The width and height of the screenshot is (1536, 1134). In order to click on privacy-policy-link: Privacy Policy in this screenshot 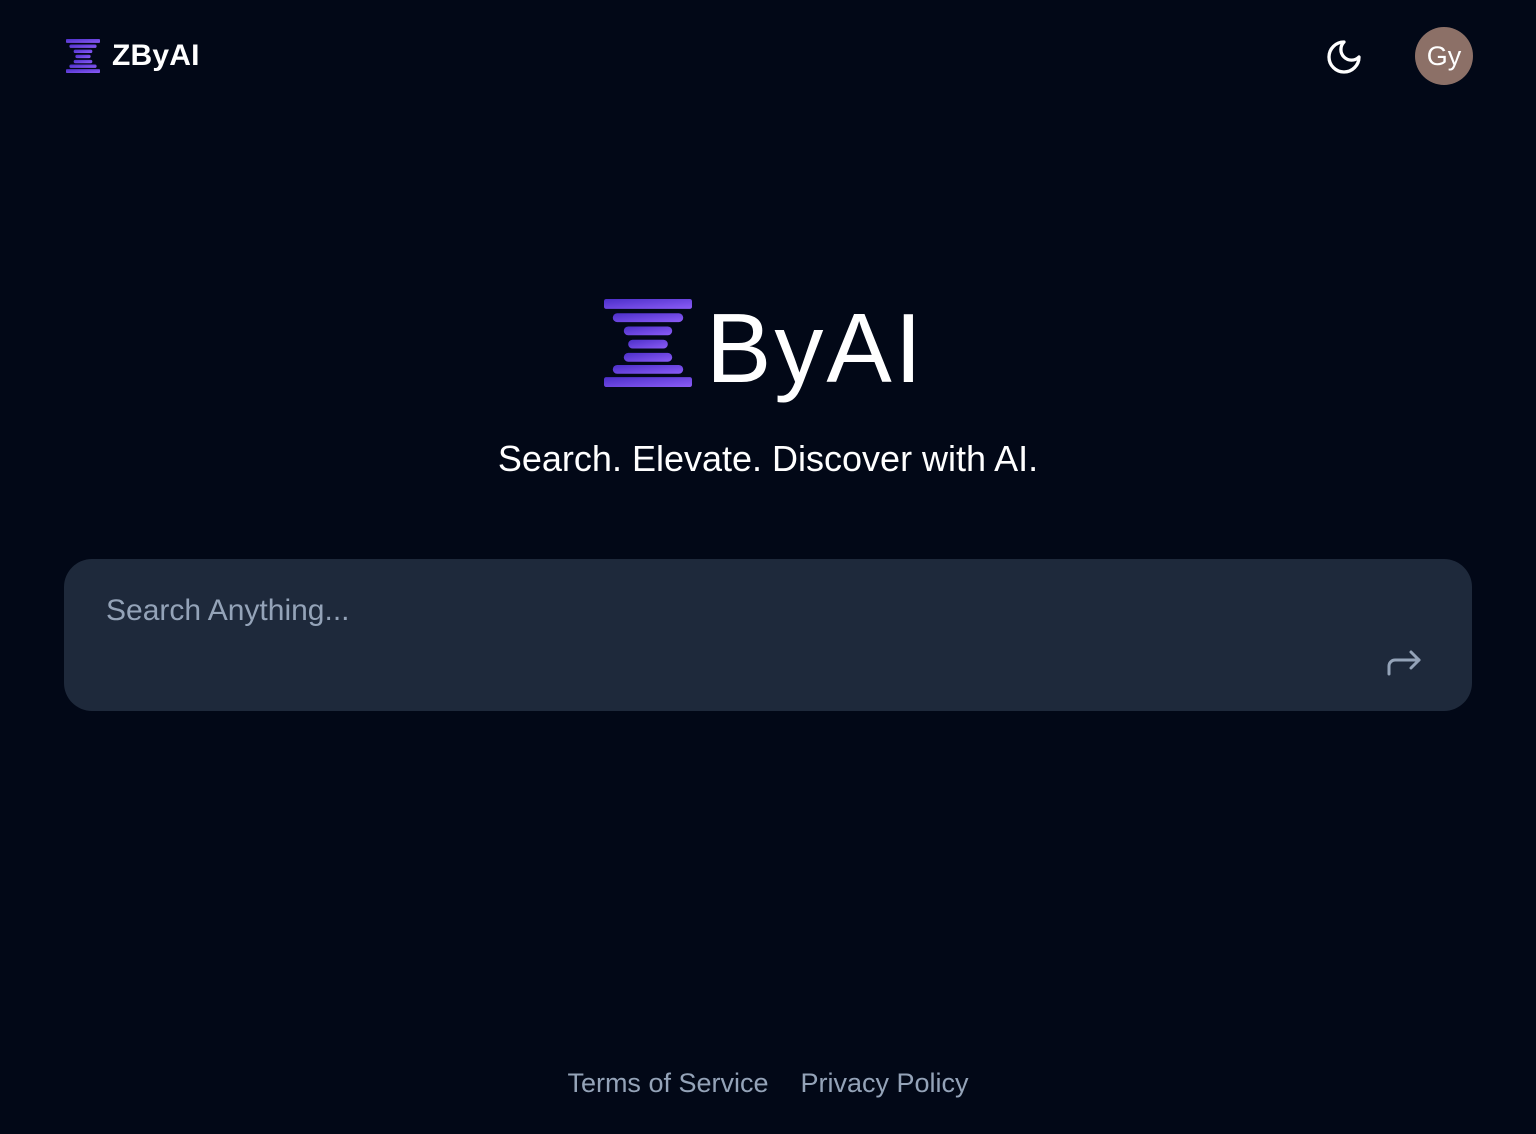, I will do `click(885, 1083)`.